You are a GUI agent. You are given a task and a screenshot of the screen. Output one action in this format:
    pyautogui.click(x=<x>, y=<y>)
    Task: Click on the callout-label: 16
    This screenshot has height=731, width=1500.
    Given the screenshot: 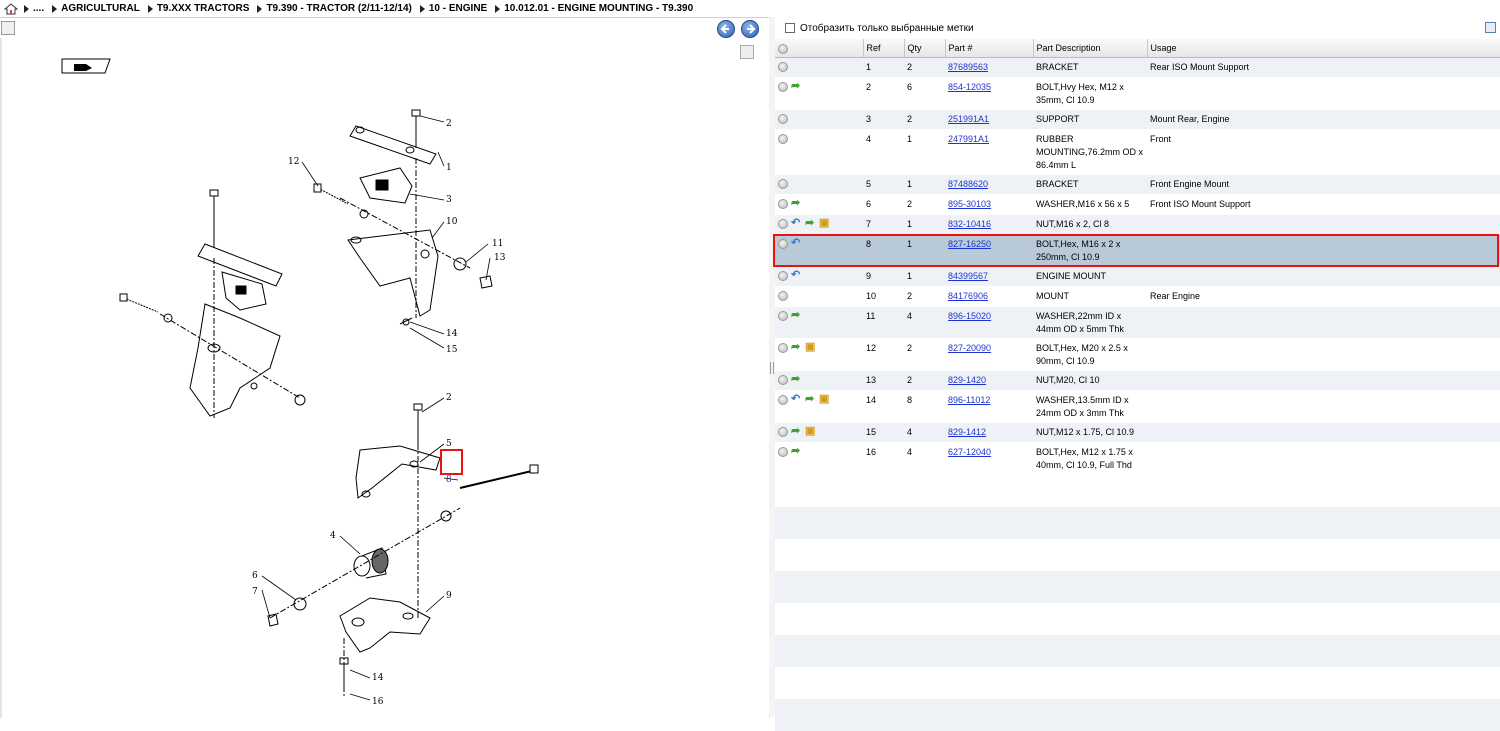 What is the action you would take?
    pyautogui.click(x=378, y=702)
    